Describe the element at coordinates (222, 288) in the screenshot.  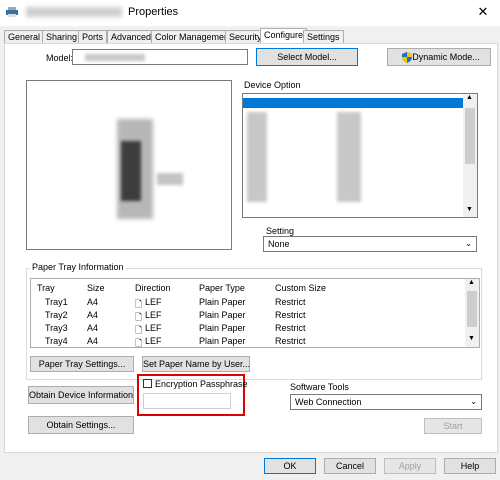
I see `col-paper-type: Paper Type` at that location.